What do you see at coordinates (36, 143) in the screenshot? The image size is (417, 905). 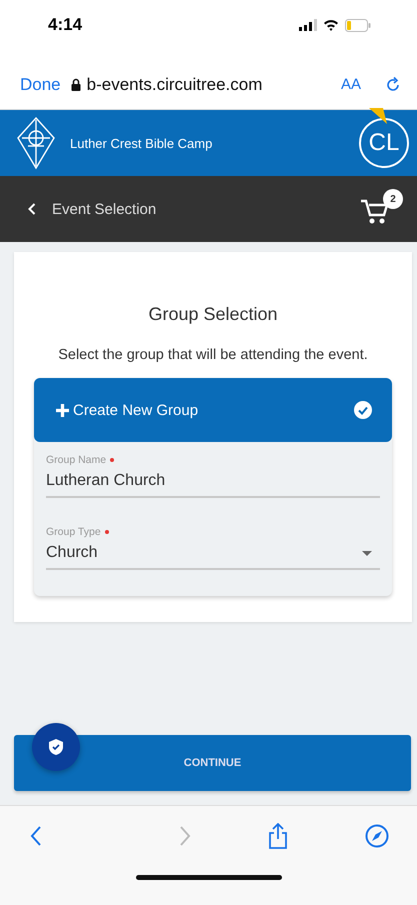 I see `cross-logo-icon` at bounding box center [36, 143].